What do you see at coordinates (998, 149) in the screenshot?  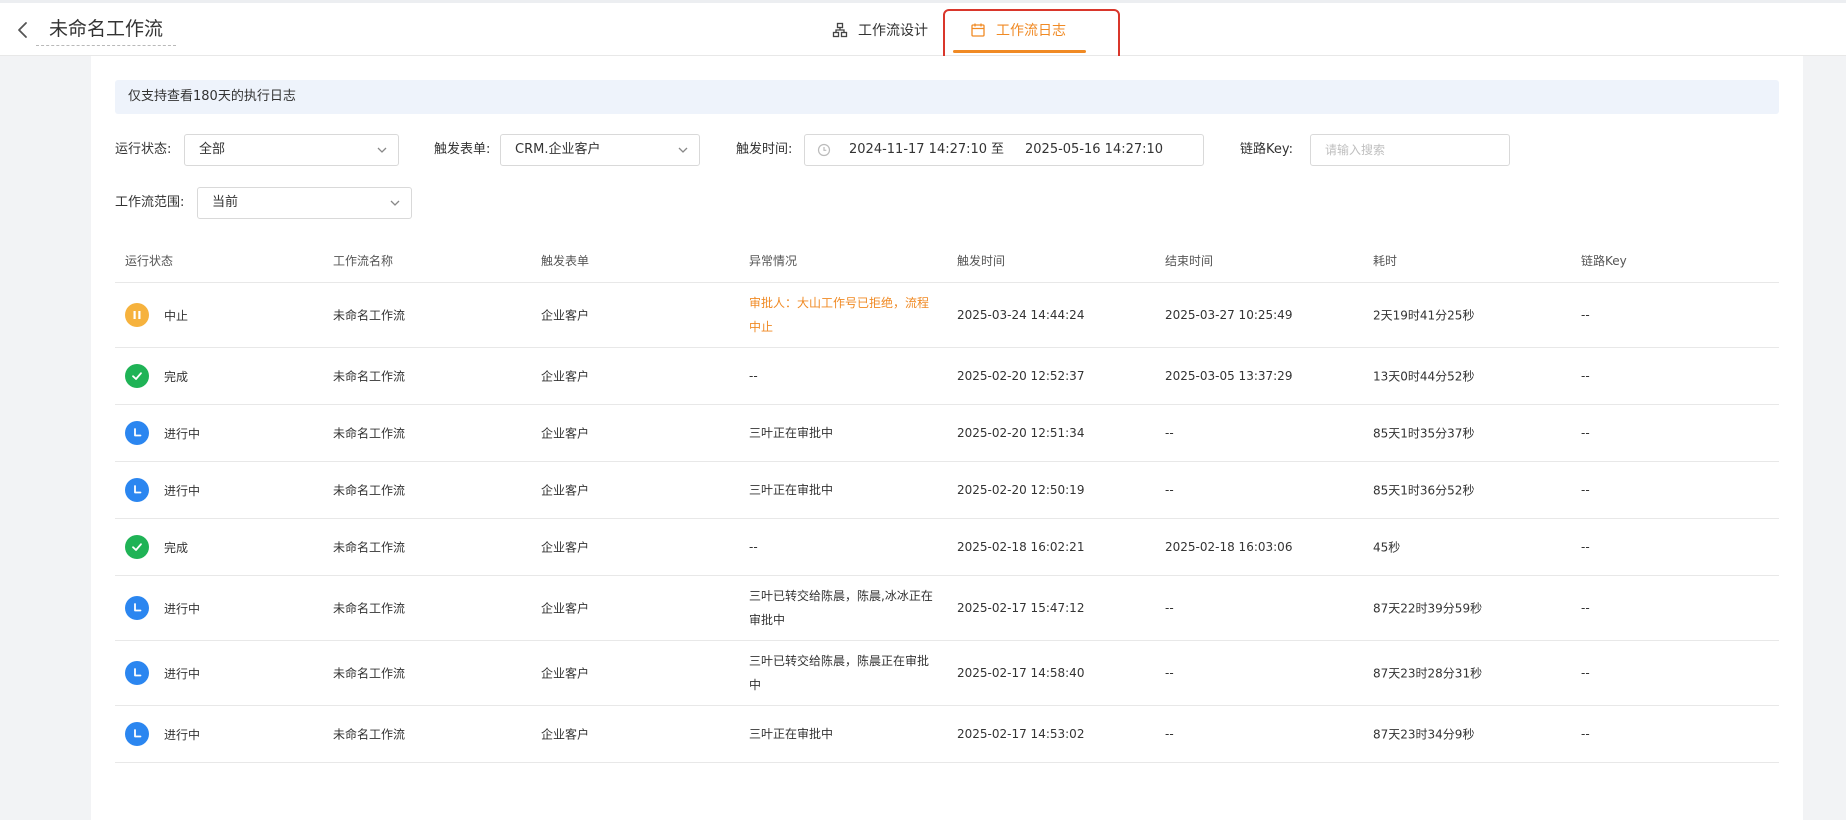 I see `date-separator: 至` at bounding box center [998, 149].